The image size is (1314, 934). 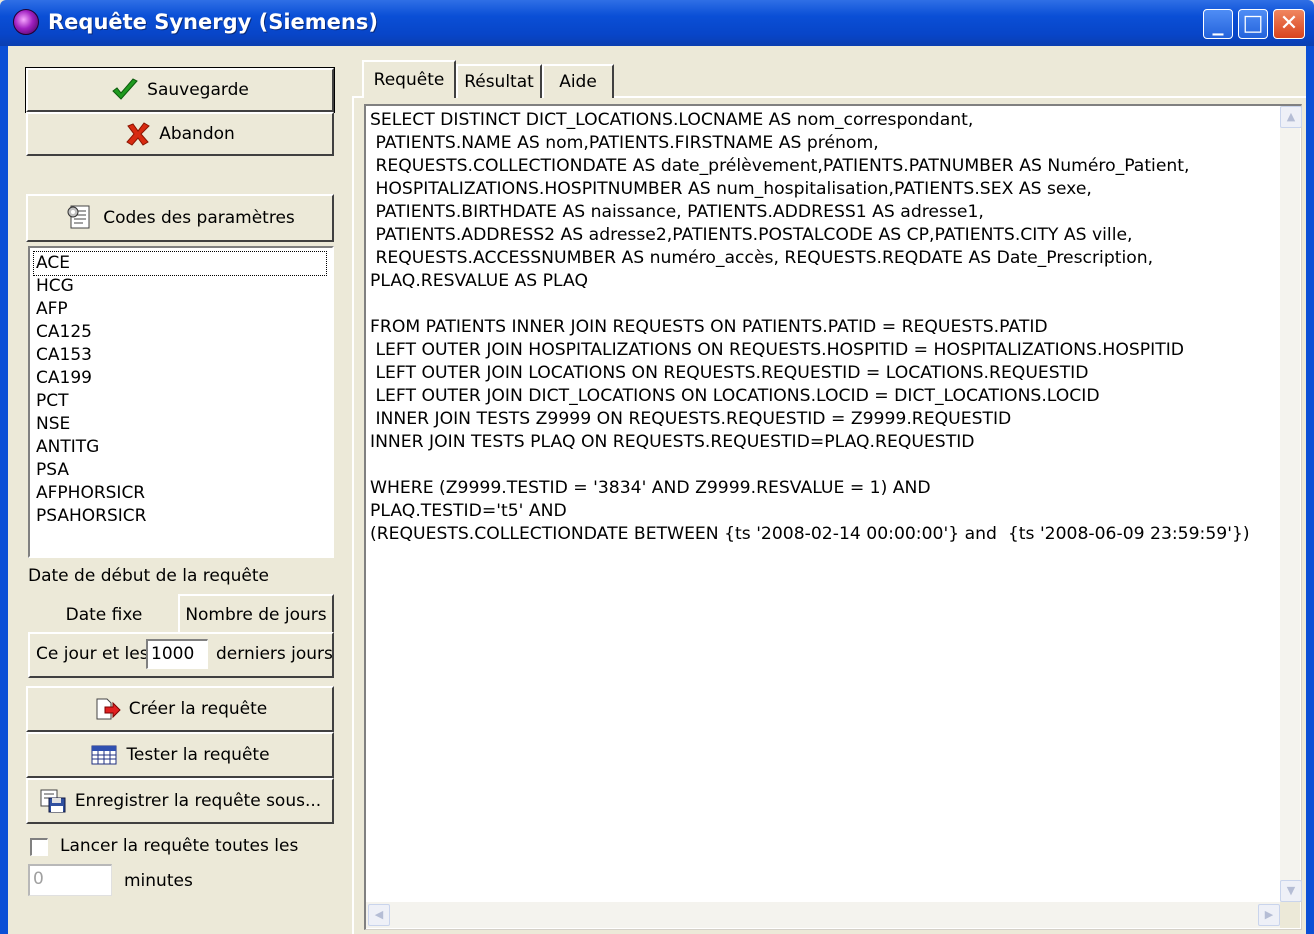 What do you see at coordinates (213, 22) in the screenshot?
I see `window-title: Requête Synergy (Siemens)` at bounding box center [213, 22].